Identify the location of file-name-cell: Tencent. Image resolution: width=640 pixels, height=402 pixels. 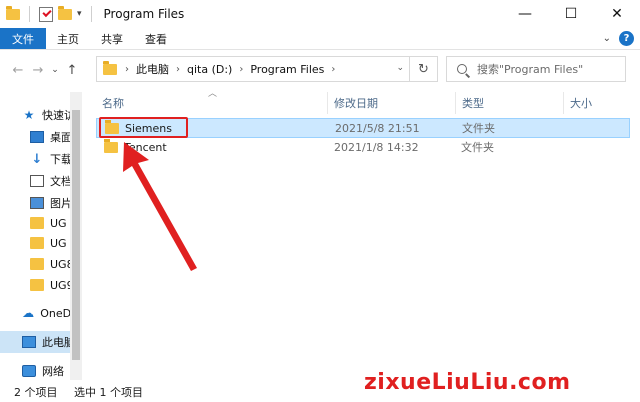
(135, 146).